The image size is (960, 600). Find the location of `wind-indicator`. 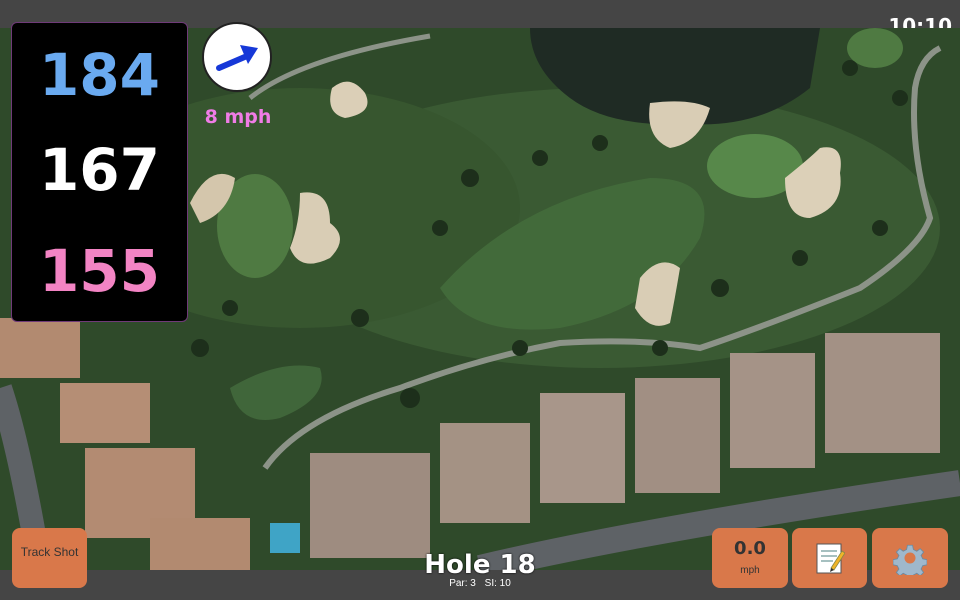

wind-indicator is located at coordinates (237, 57).